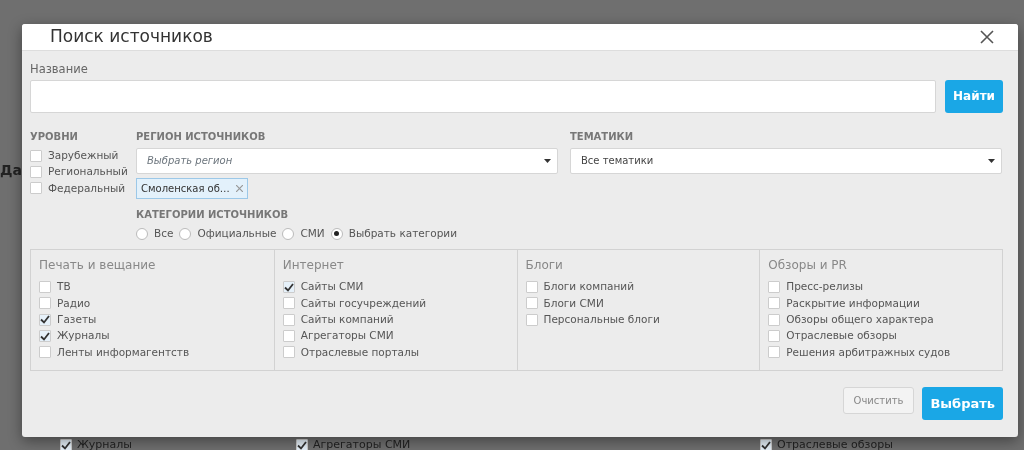 The width and height of the screenshot is (1024, 450). I want to click on select-button: Выбрать, so click(962, 404).